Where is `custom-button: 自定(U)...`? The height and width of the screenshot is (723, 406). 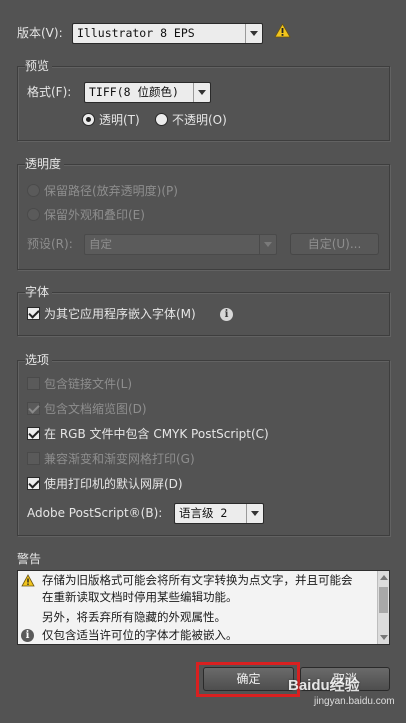
custom-button: 自定(U)... is located at coordinates (334, 244).